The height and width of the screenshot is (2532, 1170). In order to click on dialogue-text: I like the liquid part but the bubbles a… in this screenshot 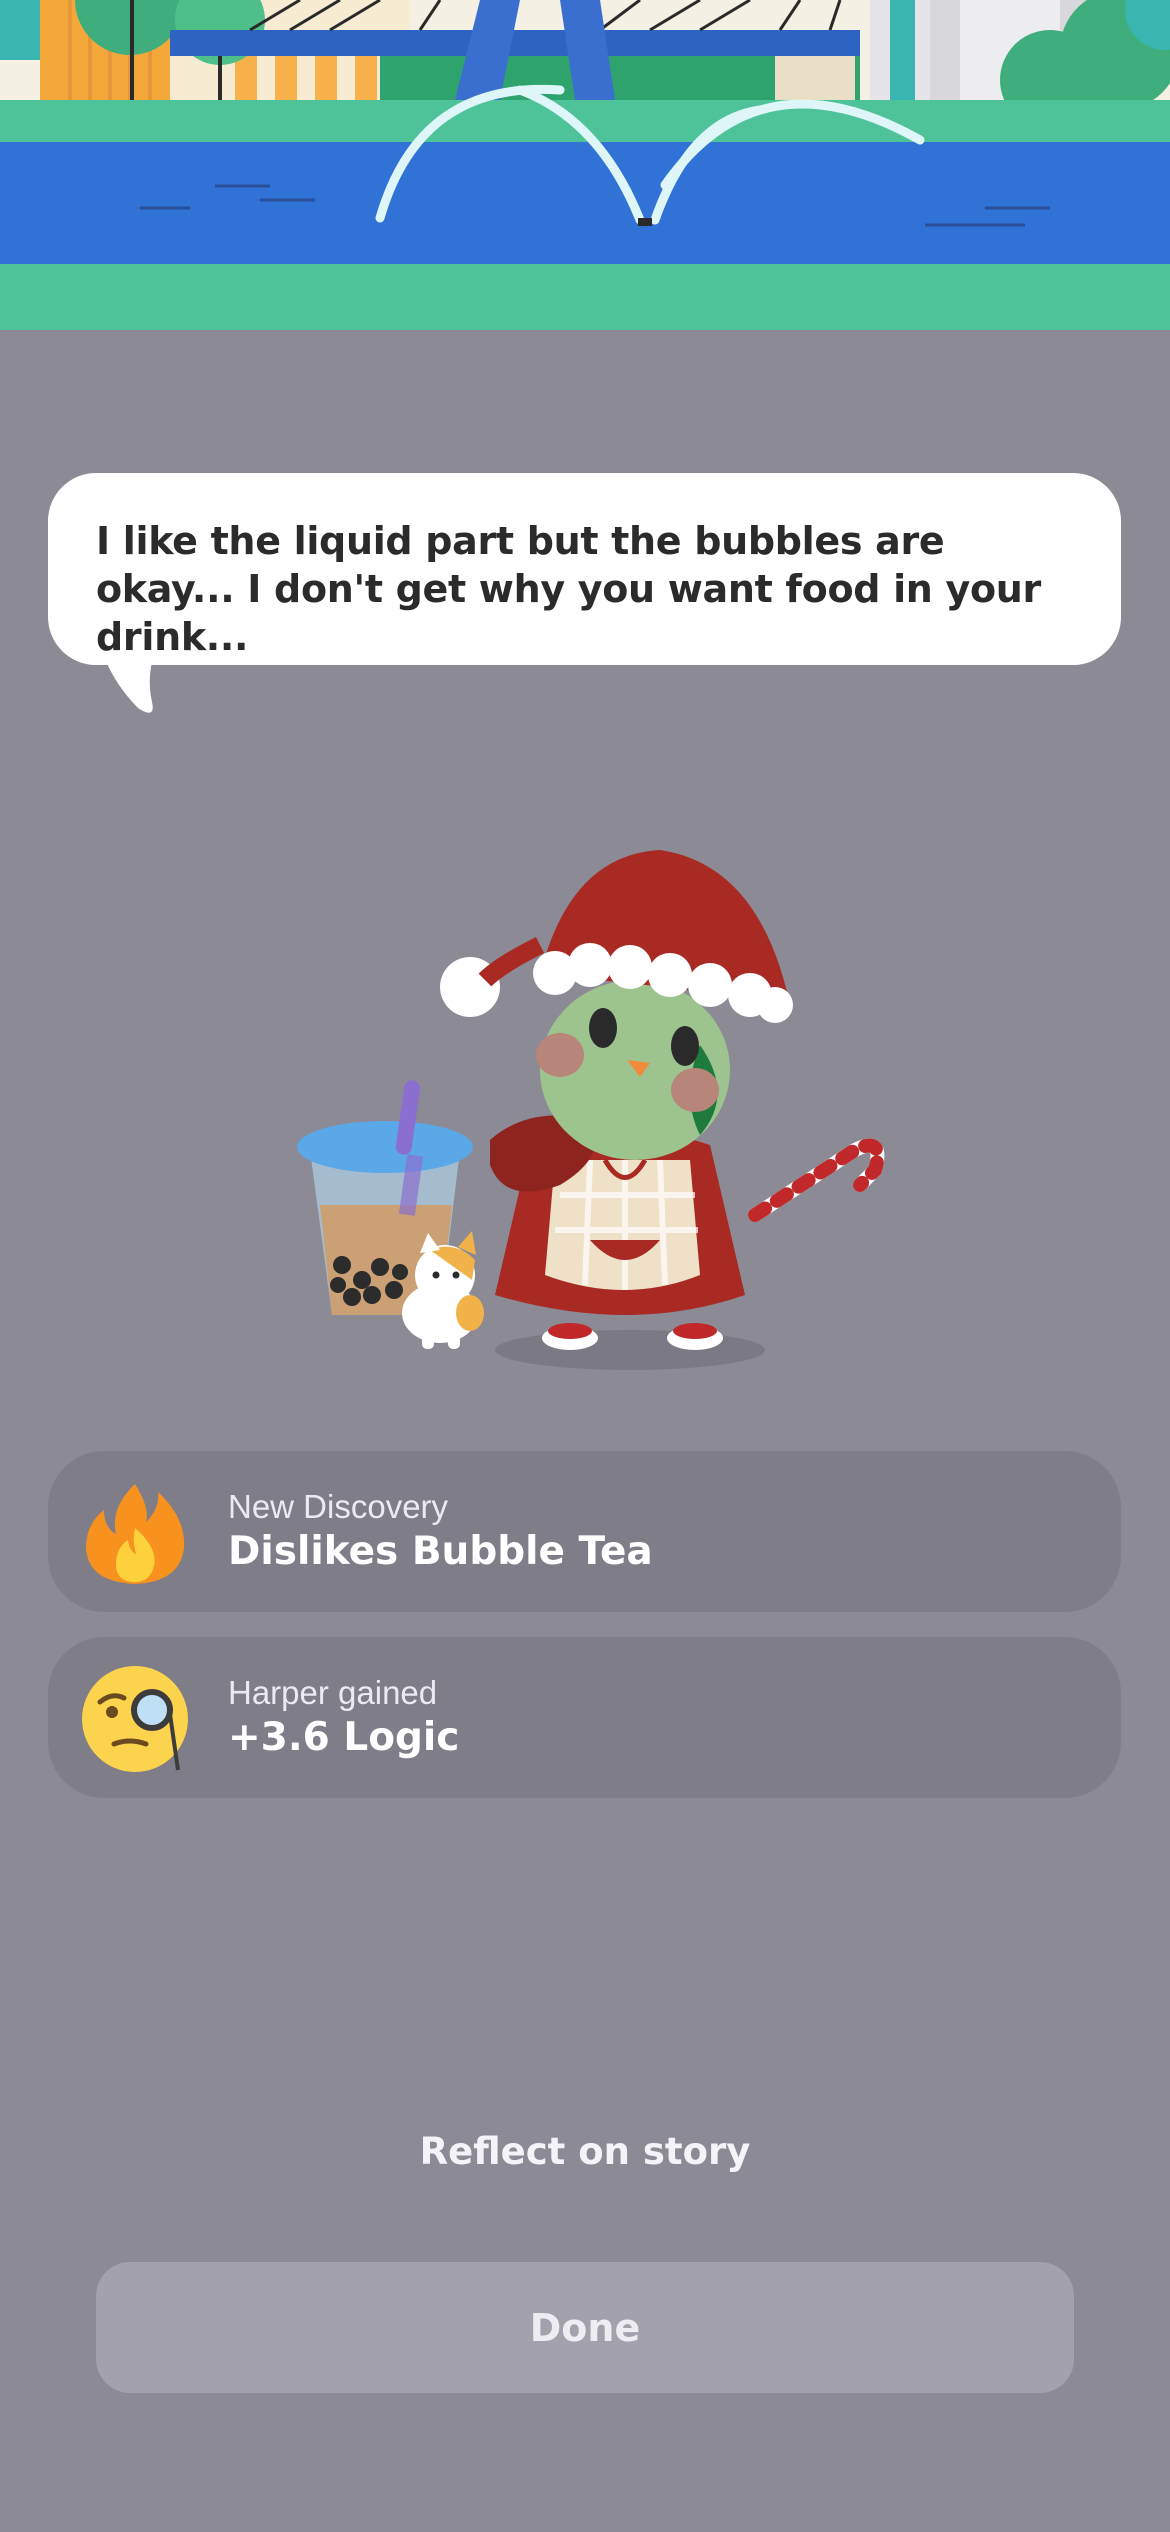, I will do `click(568, 589)`.